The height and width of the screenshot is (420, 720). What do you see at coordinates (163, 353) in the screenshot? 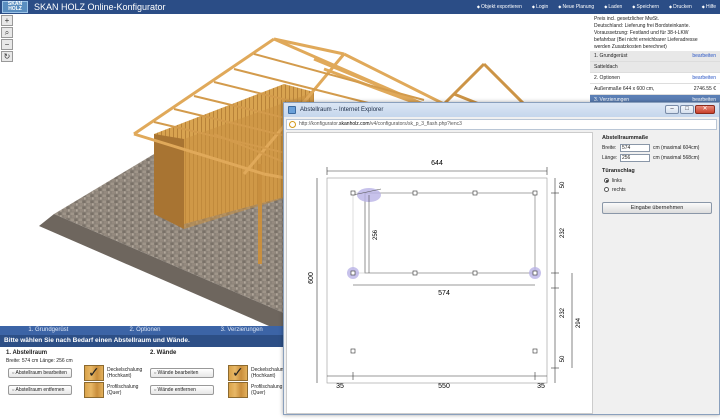
I see `waende-heading: 2. Wände` at bounding box center [163, 353].